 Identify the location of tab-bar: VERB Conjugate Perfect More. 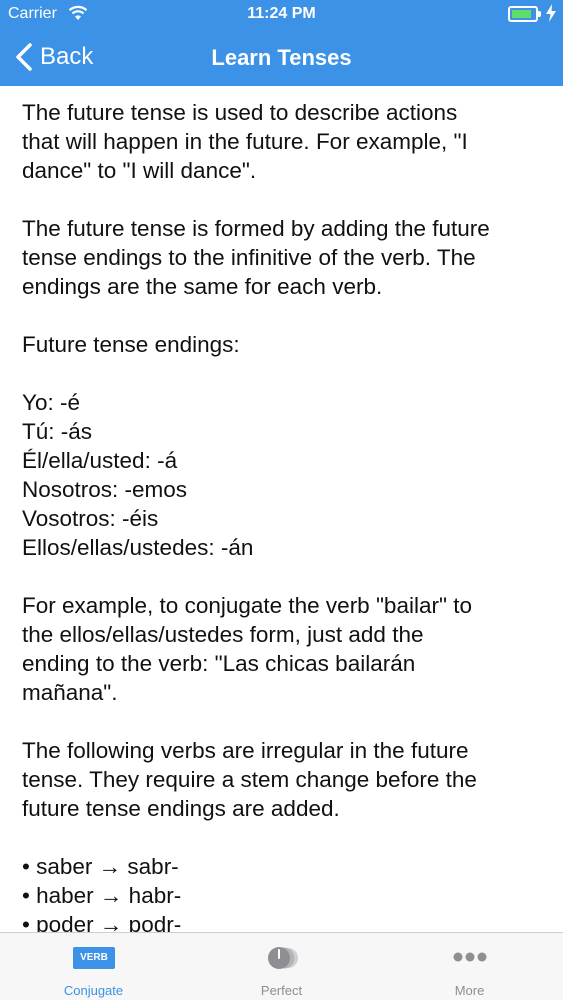
(281, 966).